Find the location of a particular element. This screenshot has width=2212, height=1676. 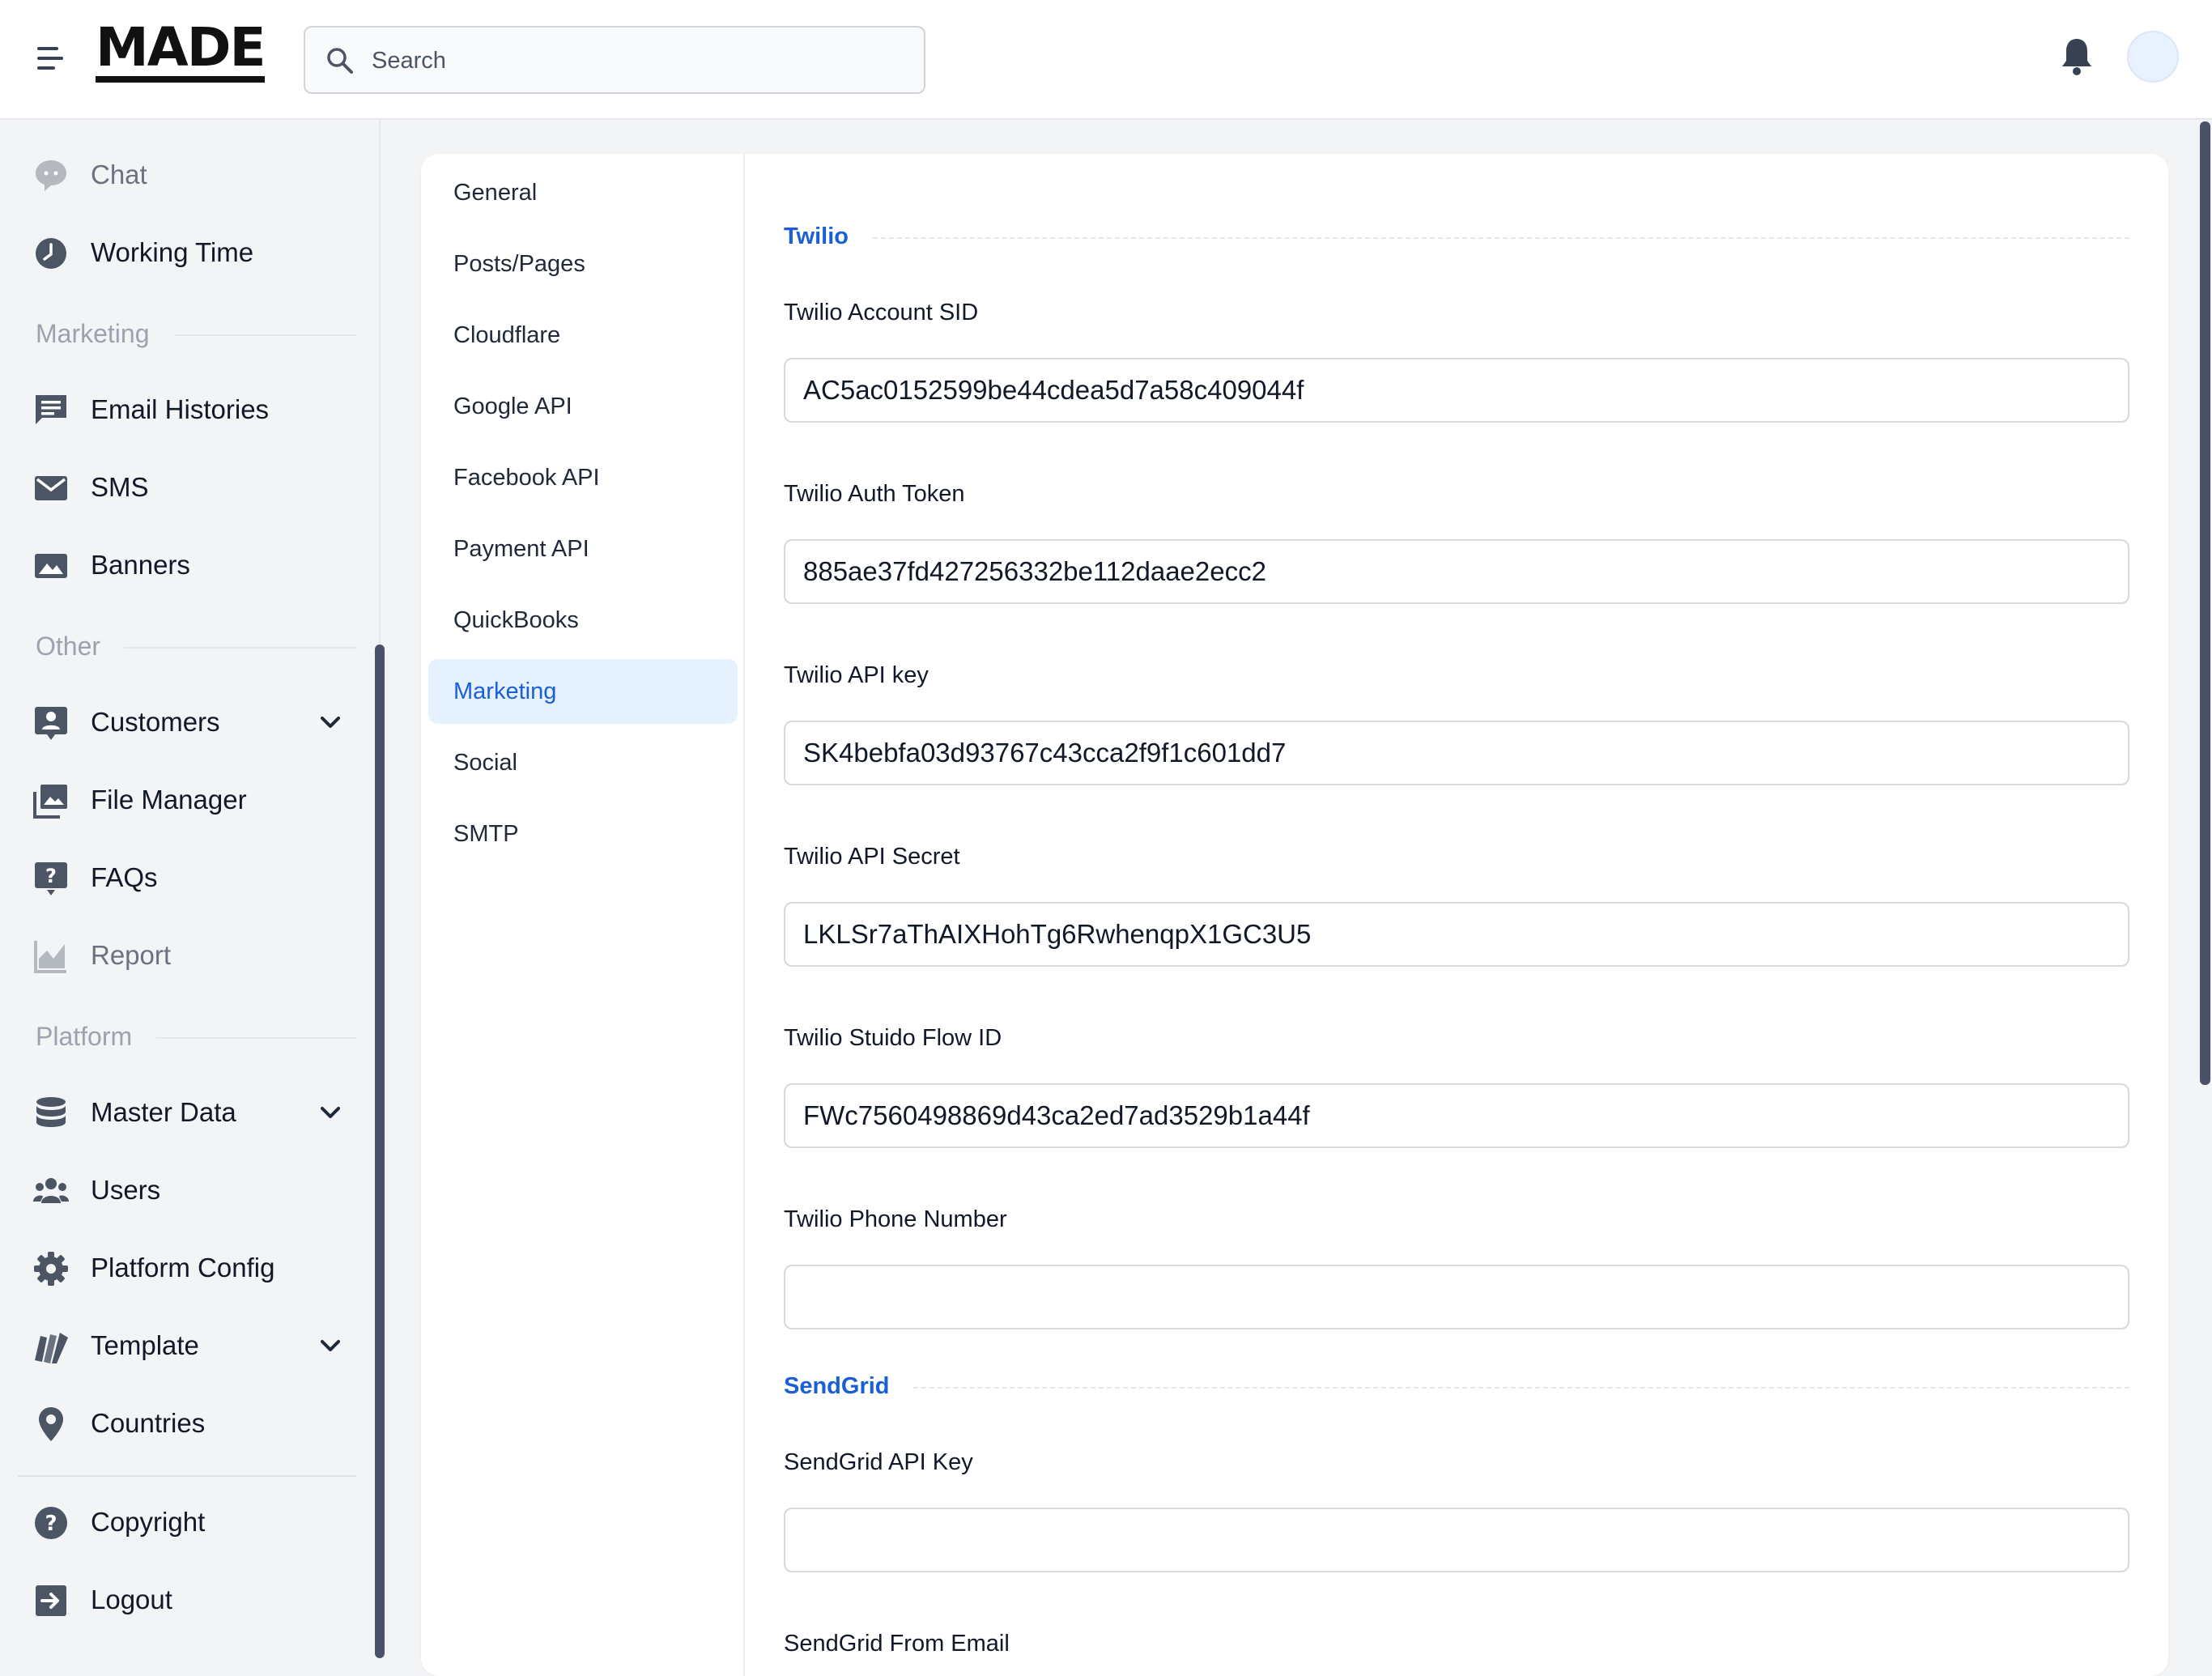

gear-icon is located at coordinates (51, 1269).